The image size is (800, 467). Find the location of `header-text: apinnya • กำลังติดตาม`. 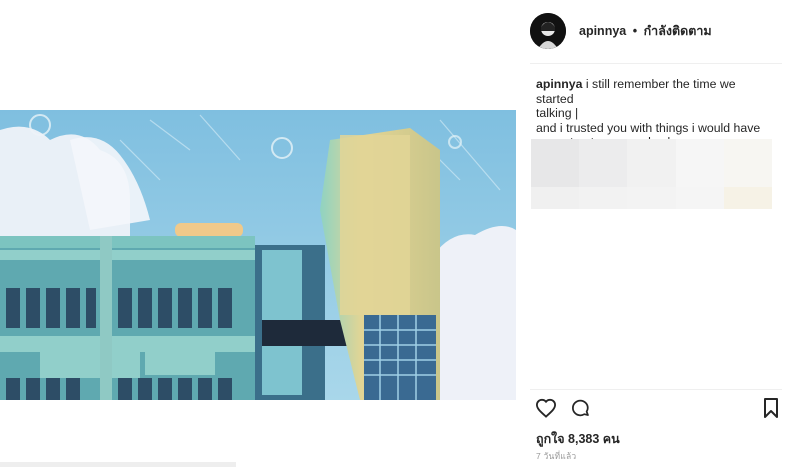

header-text: apinnya • กำลังติดตาม is located at coordinates (645, 31).